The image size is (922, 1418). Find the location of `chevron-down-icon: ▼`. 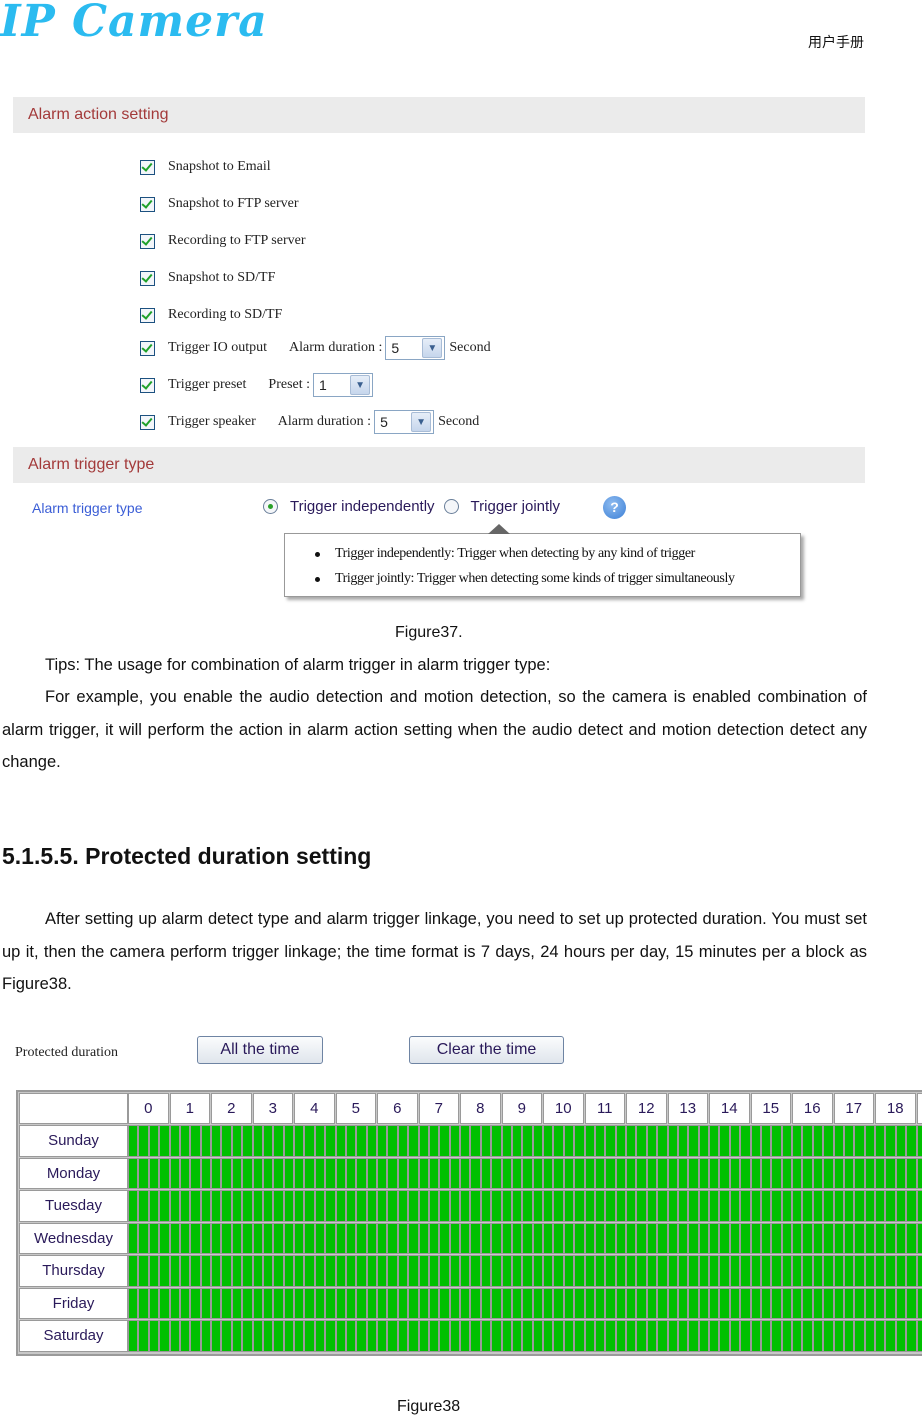

chevron-down-icon: ▼ is located at coordinates (432, 348).